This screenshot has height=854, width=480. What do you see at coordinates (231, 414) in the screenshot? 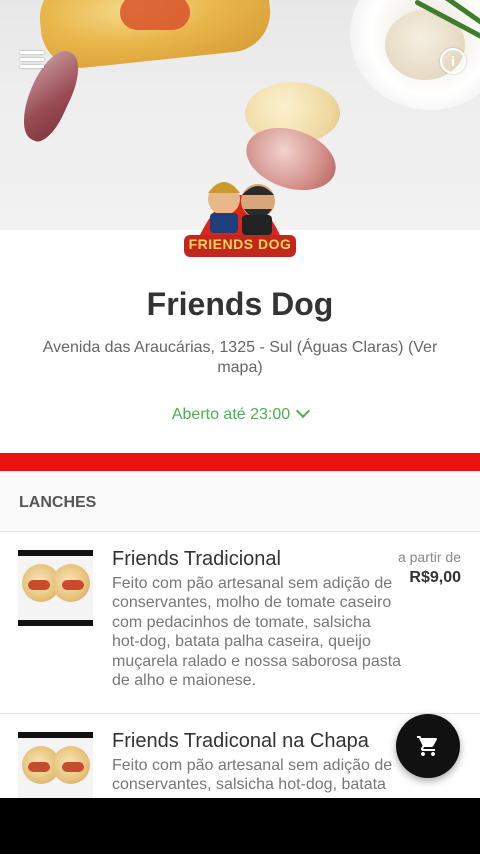
I see `store-status: Aberto até 23:00` at bounding box center [231, 414].